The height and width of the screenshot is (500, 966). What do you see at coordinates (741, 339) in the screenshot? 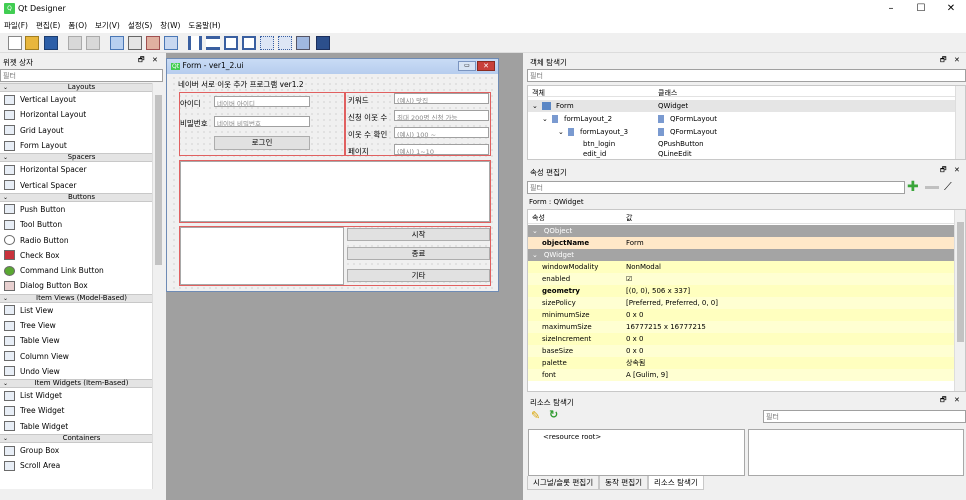
I see `prop-row: sizeIncrement 0 x 0` at bounding box center [741, 339].